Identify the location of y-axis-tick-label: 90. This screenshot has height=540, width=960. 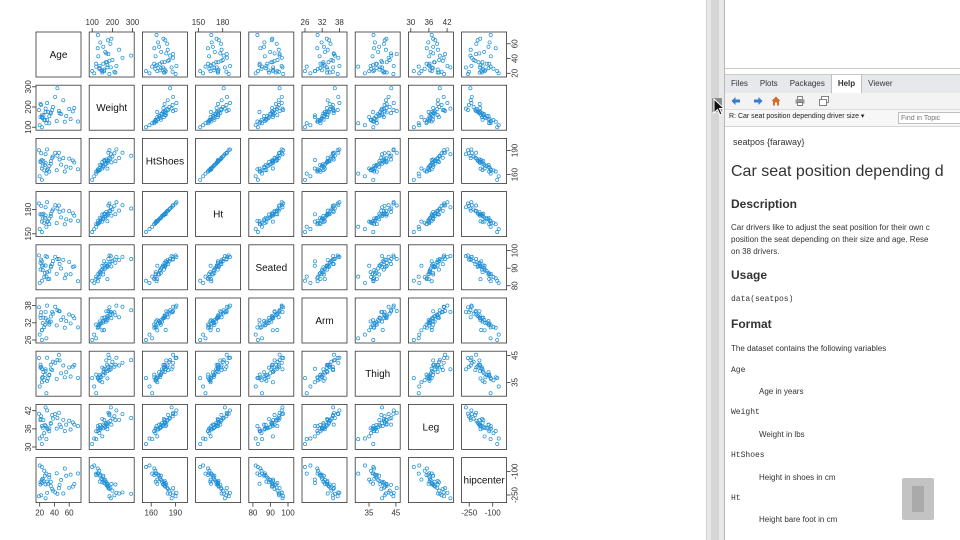
(514, 267).